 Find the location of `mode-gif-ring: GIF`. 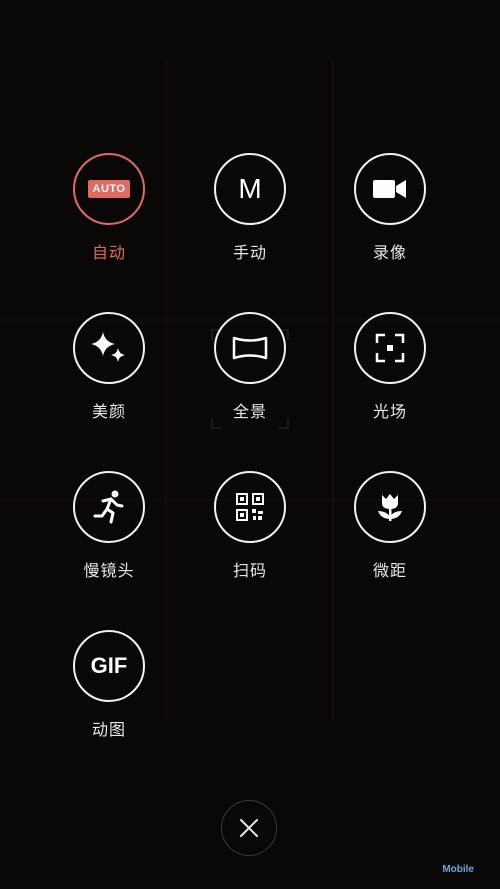

mode-gif-ring: GIF is located at coordinates (109, 666).